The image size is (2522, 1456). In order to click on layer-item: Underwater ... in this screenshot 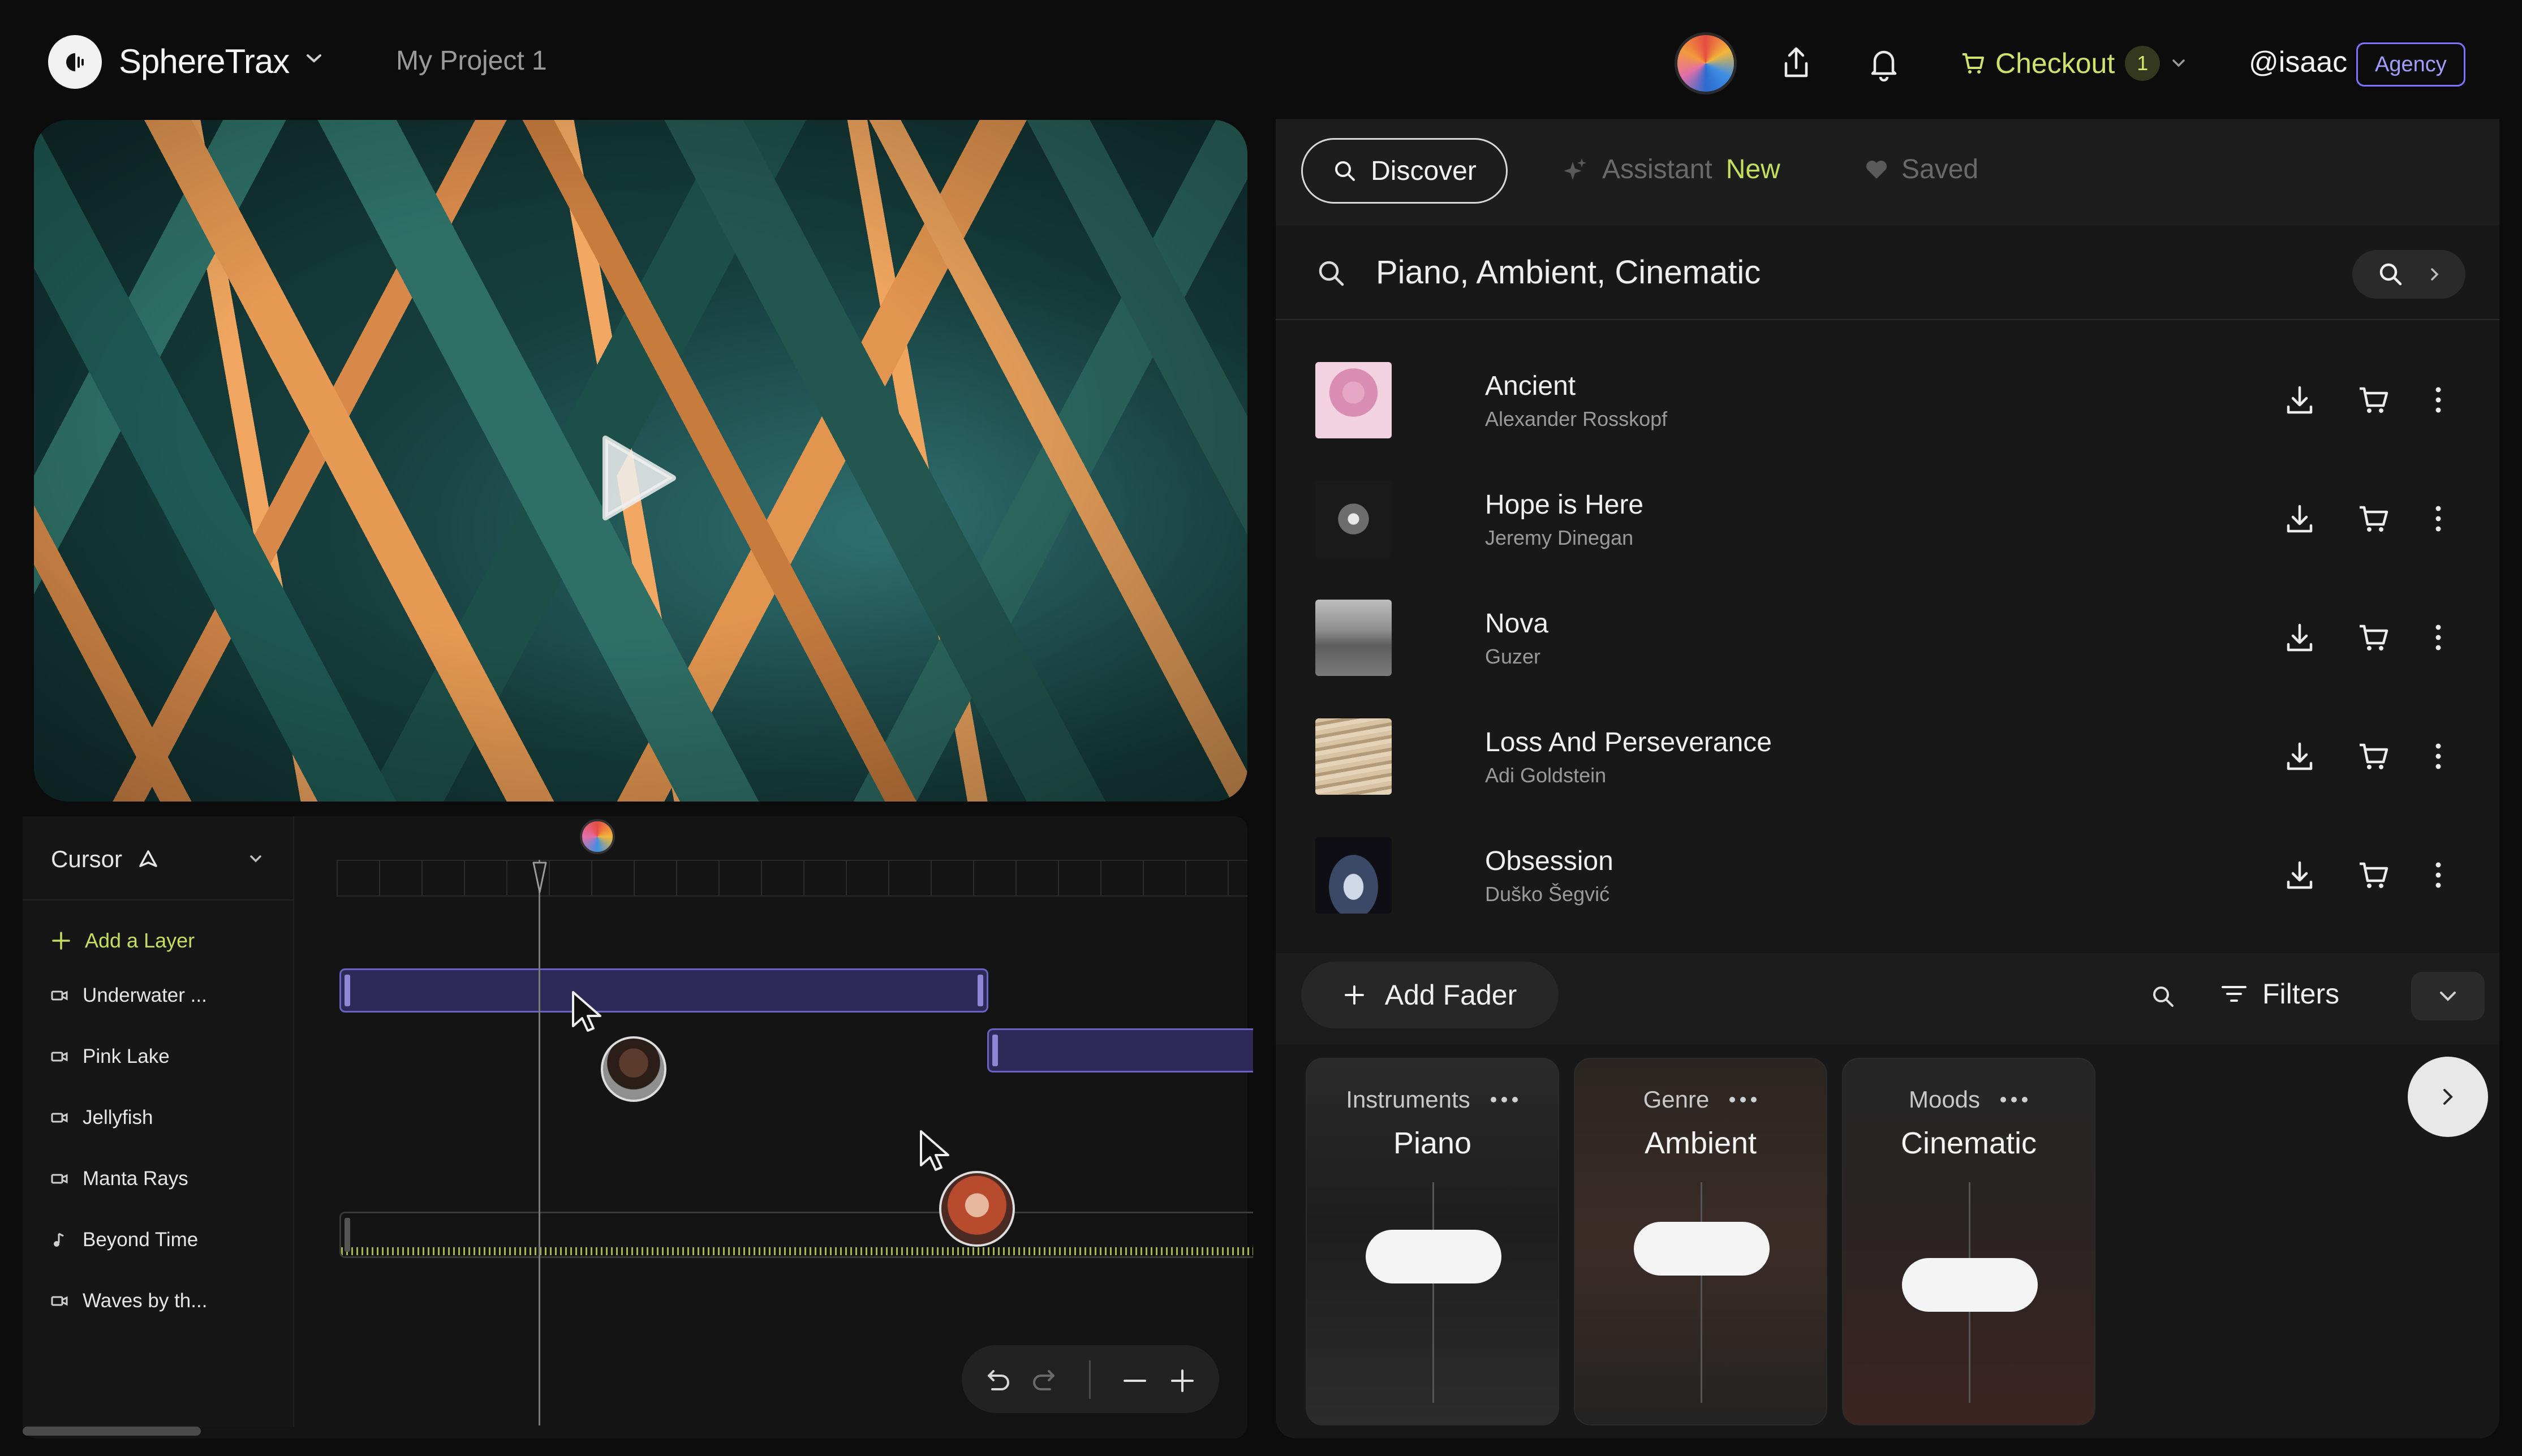, I will do `click(129, 995)`.